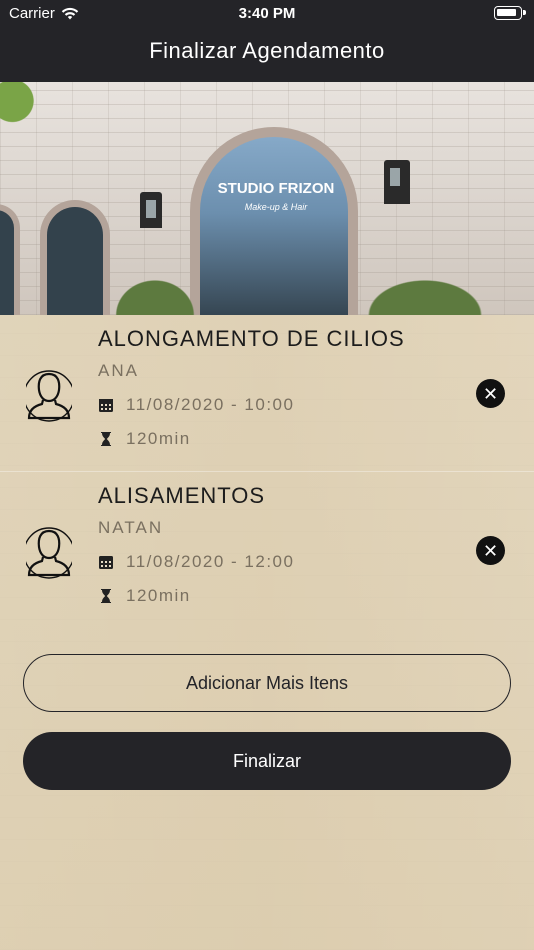 The image size is (534, 950). What do you see at coordinates (276, 207) in the screenshot?
I see `studio-sign-subtitle: Make-up & Hair` at bounding box center [276, 207].